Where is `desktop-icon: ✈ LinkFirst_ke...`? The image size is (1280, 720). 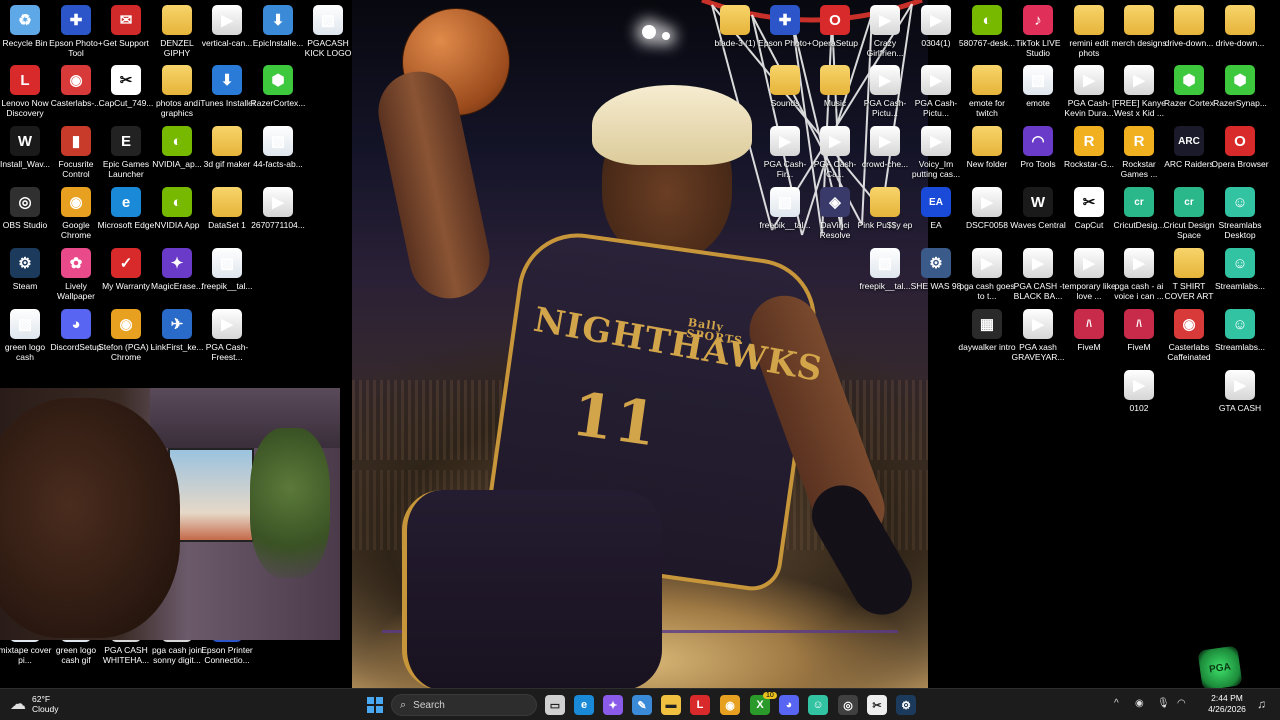 desktop-icon: ✈ LinkFirst_ke... is located at coordinates (177, 330).